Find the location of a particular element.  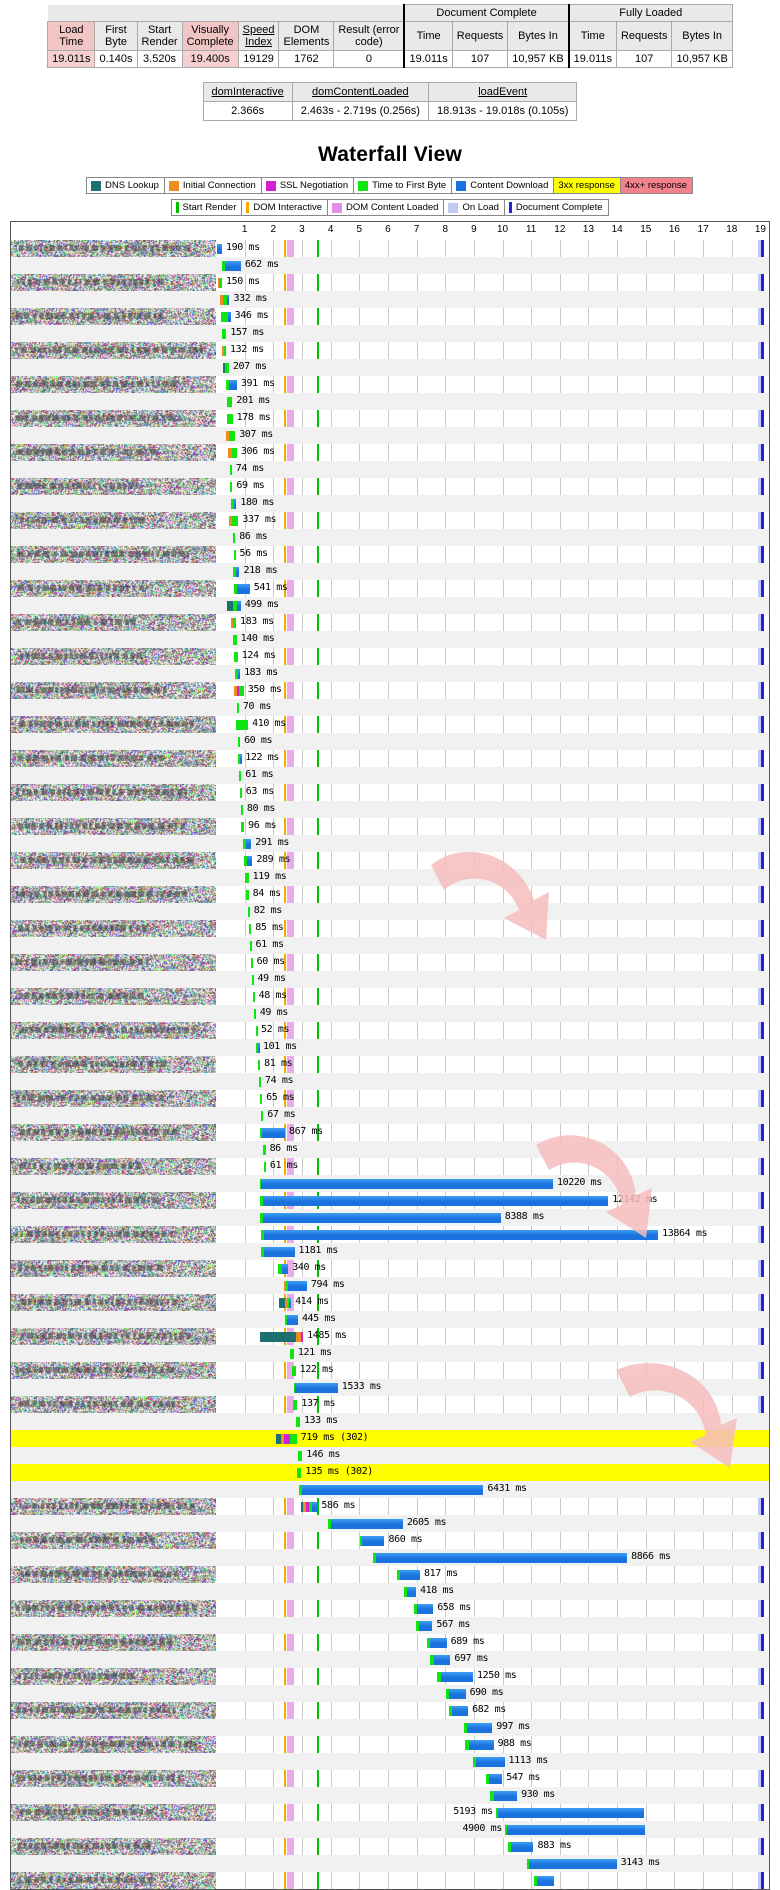

waterfall-row: 291 ms is located at coordinates (390, 843).